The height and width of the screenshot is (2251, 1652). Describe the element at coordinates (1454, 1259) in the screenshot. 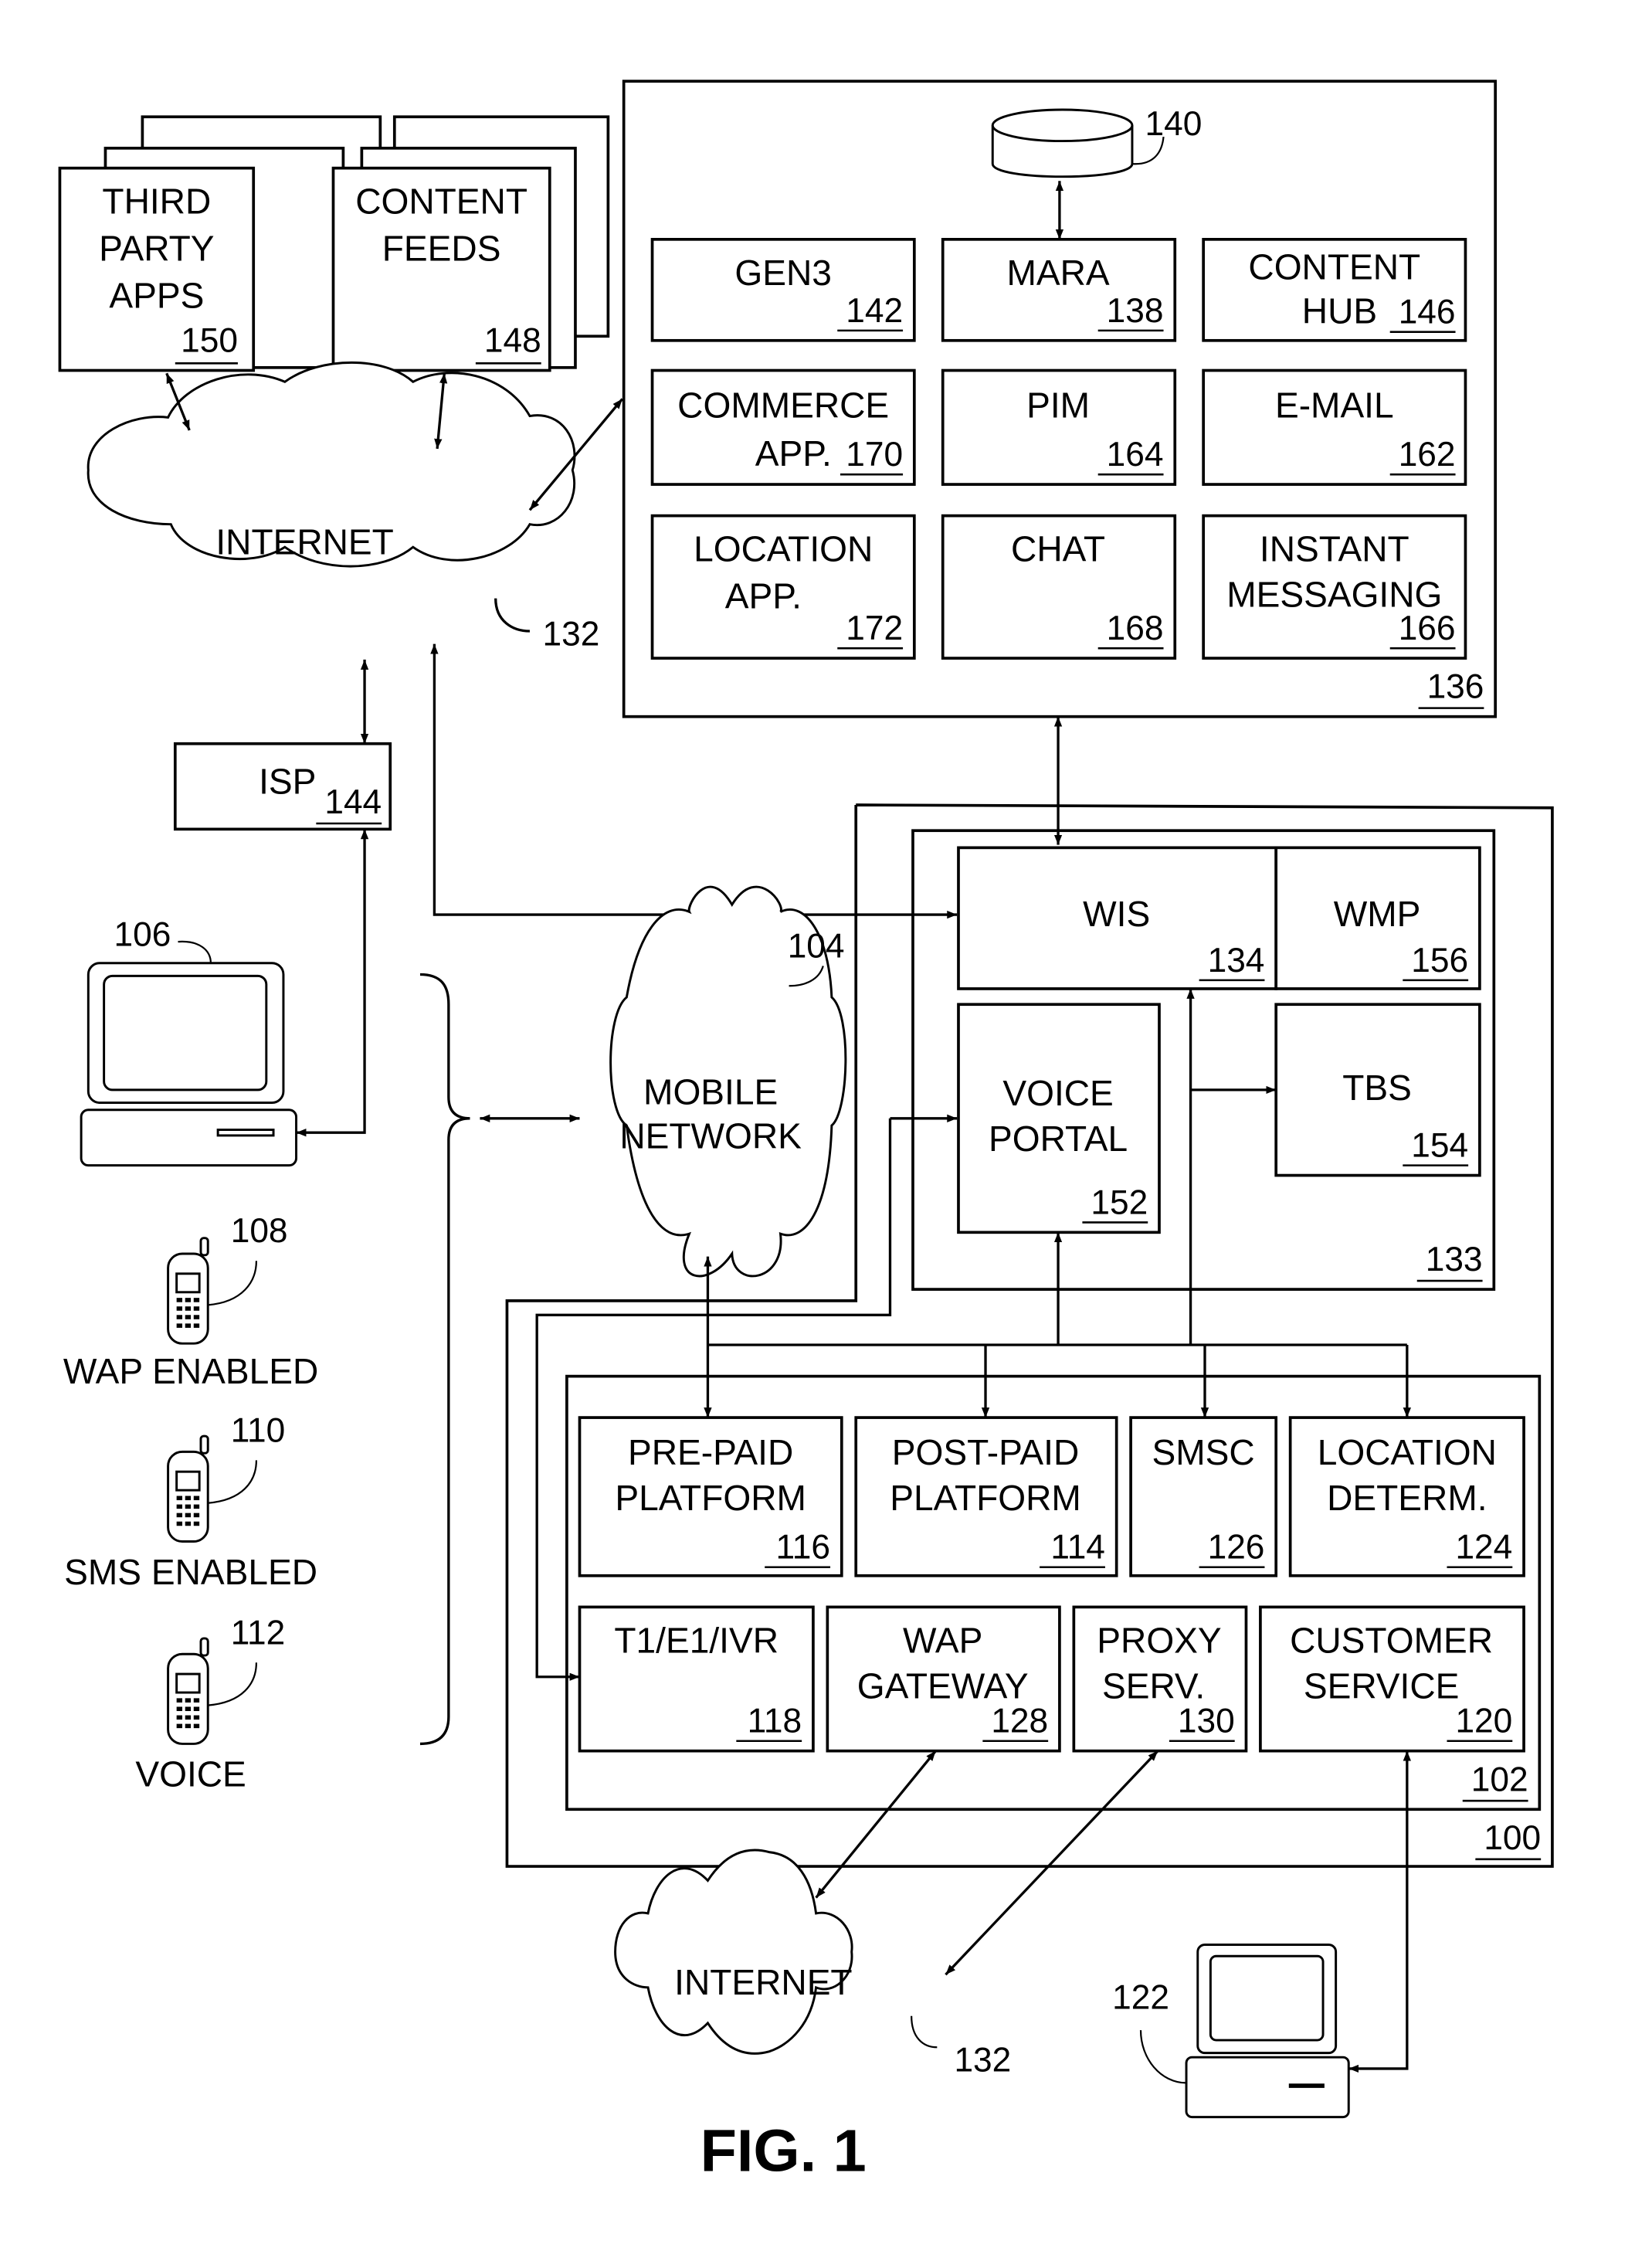

I see `ref-133: 133` at that location.